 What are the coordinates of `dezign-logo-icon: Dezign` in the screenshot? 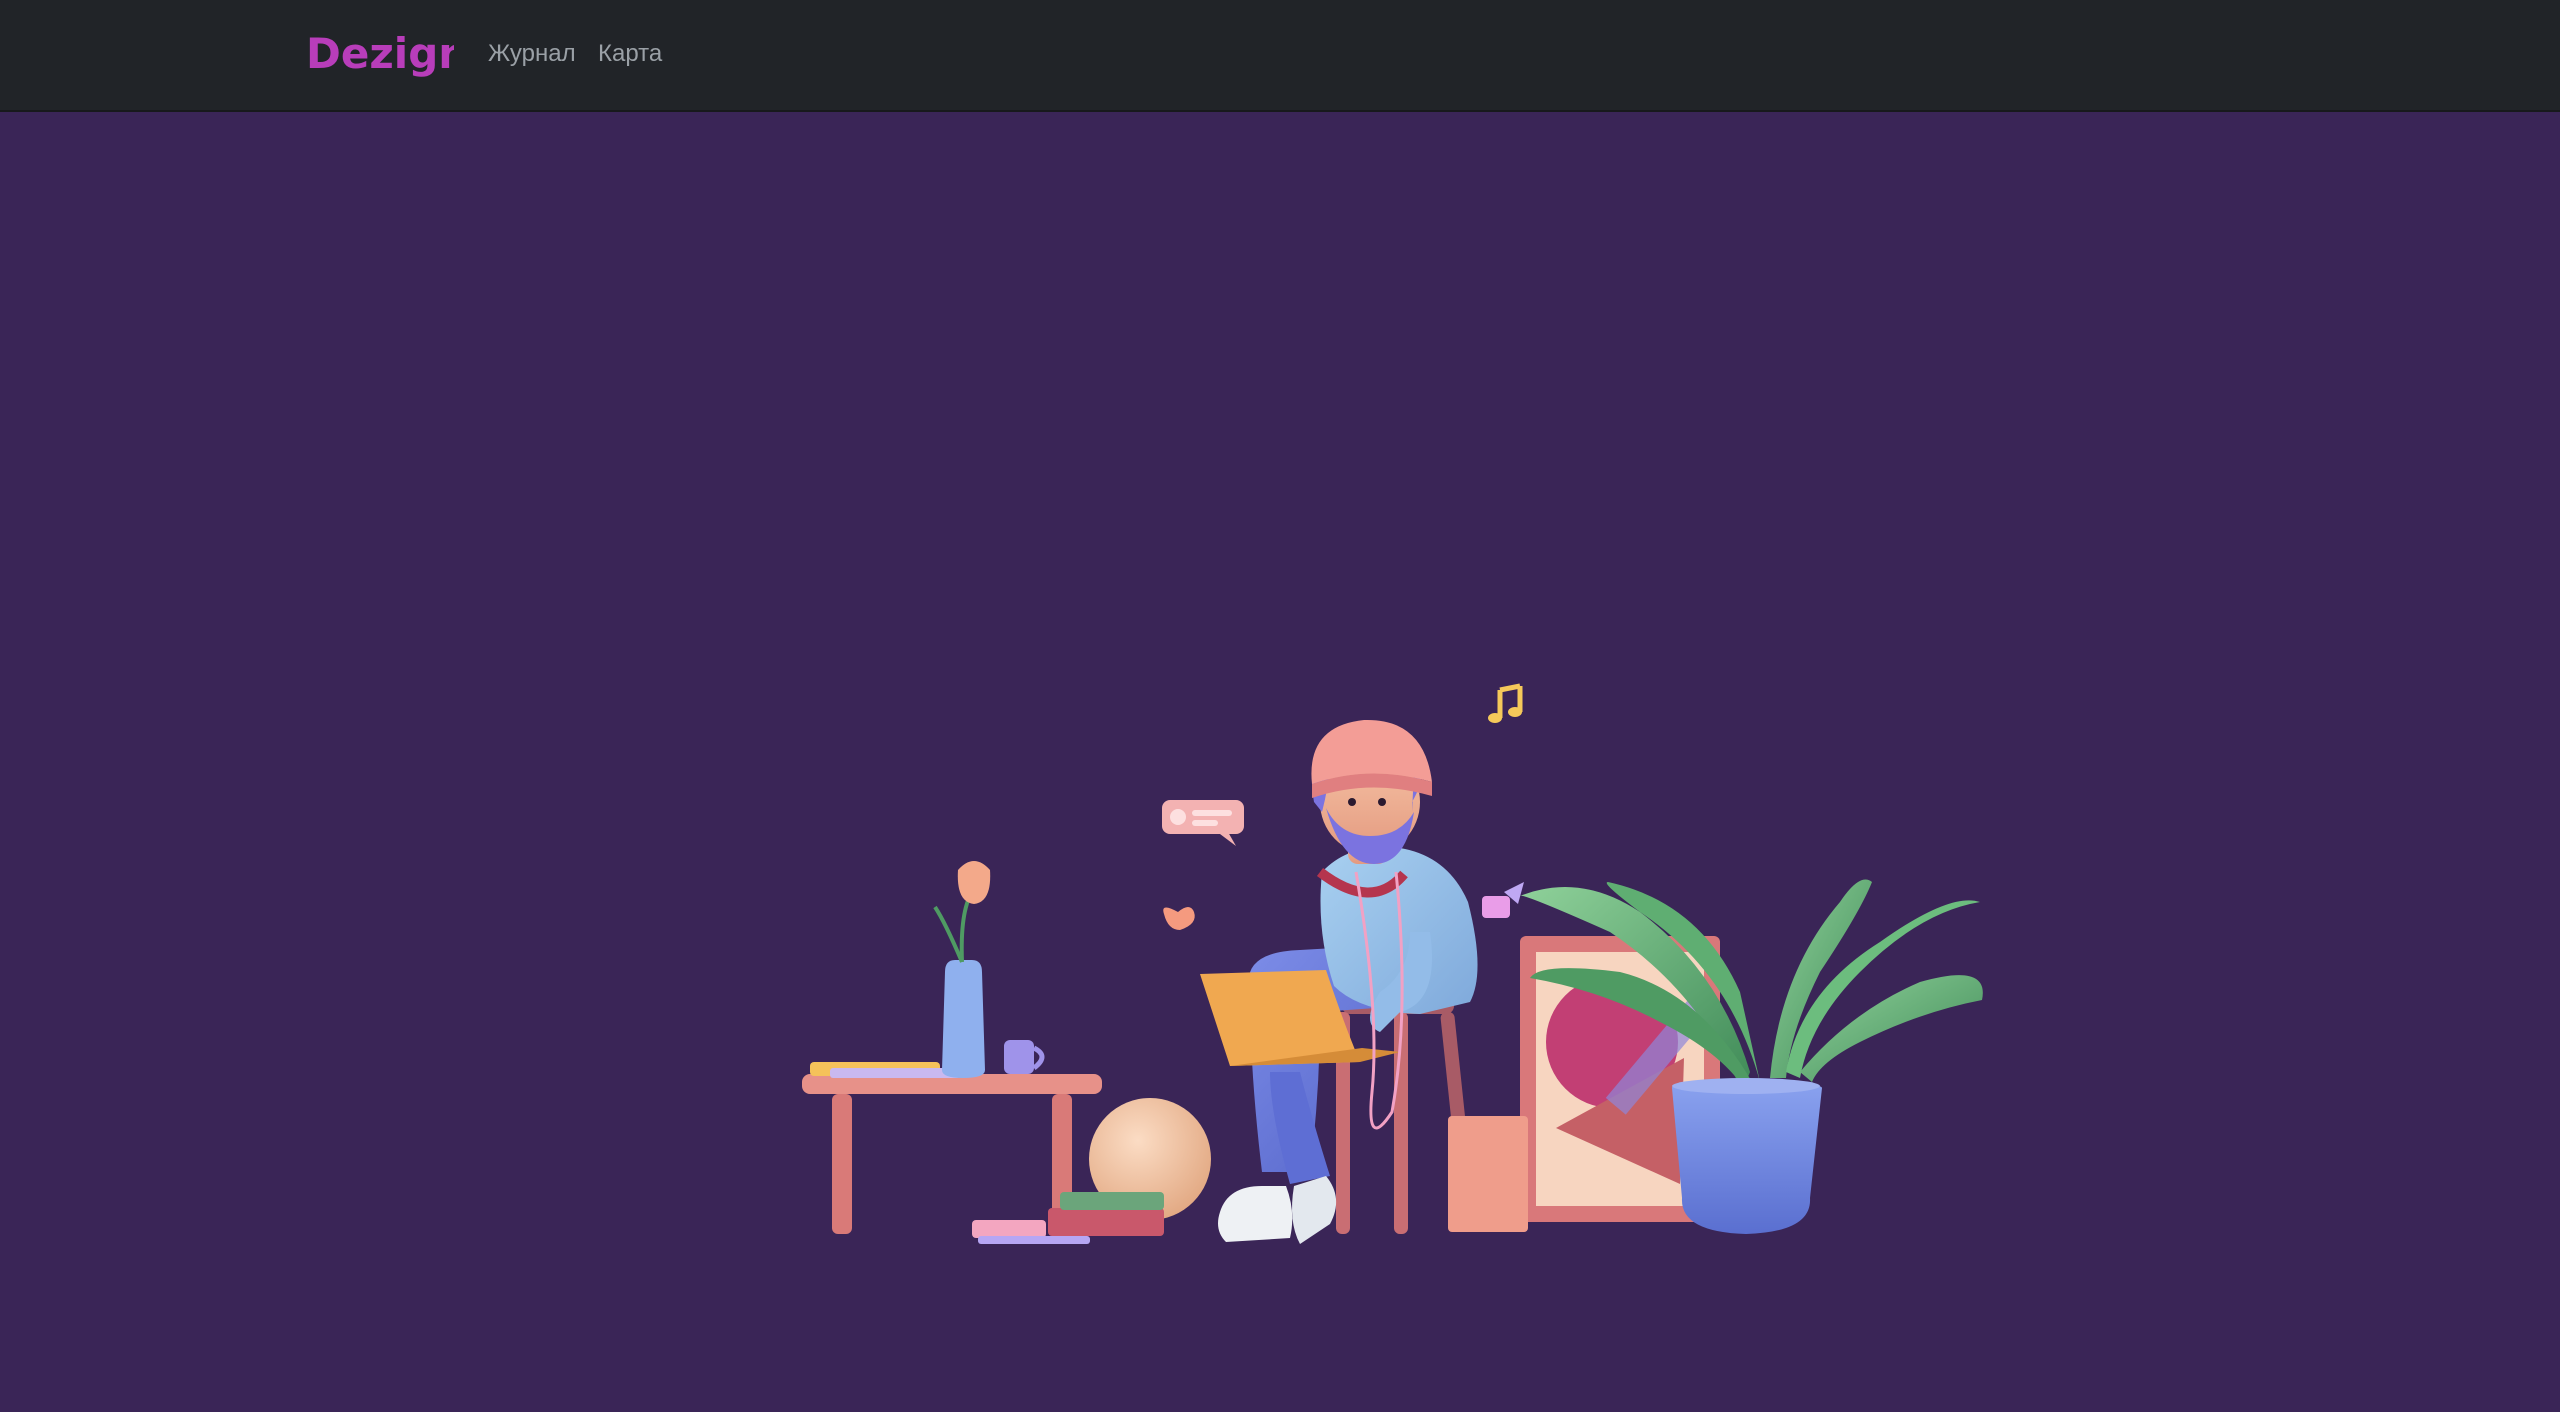 It's located at (380, 53).